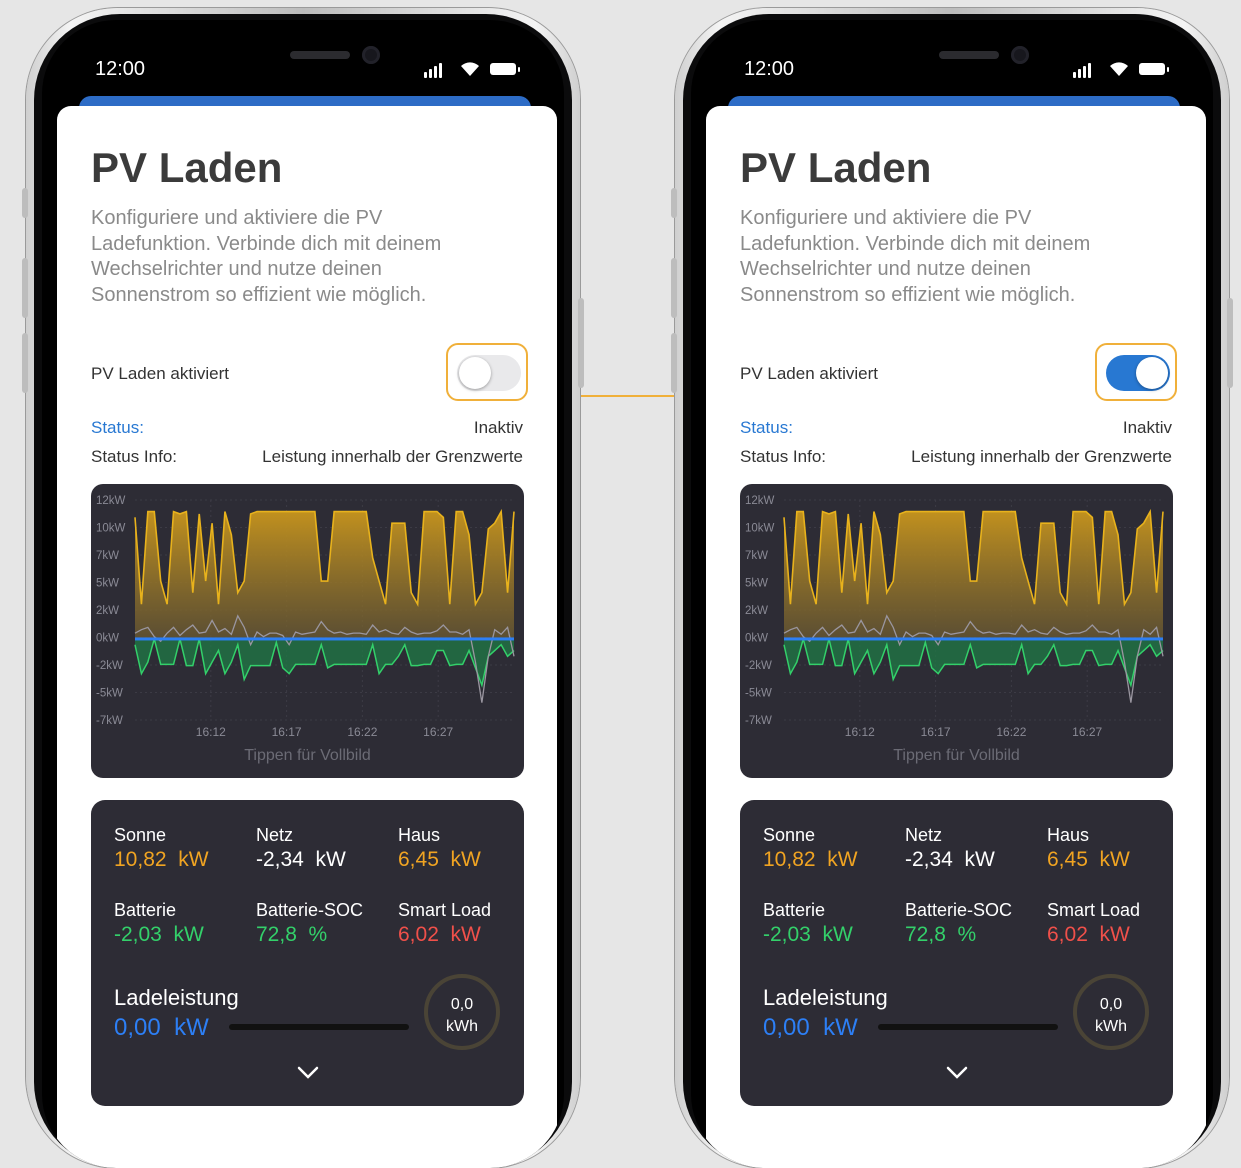 The image size is (1241, 1168). Describe the element at coordinates (211, 732) in the screenshot. I see `x-tick-label: 16:12` at that location.